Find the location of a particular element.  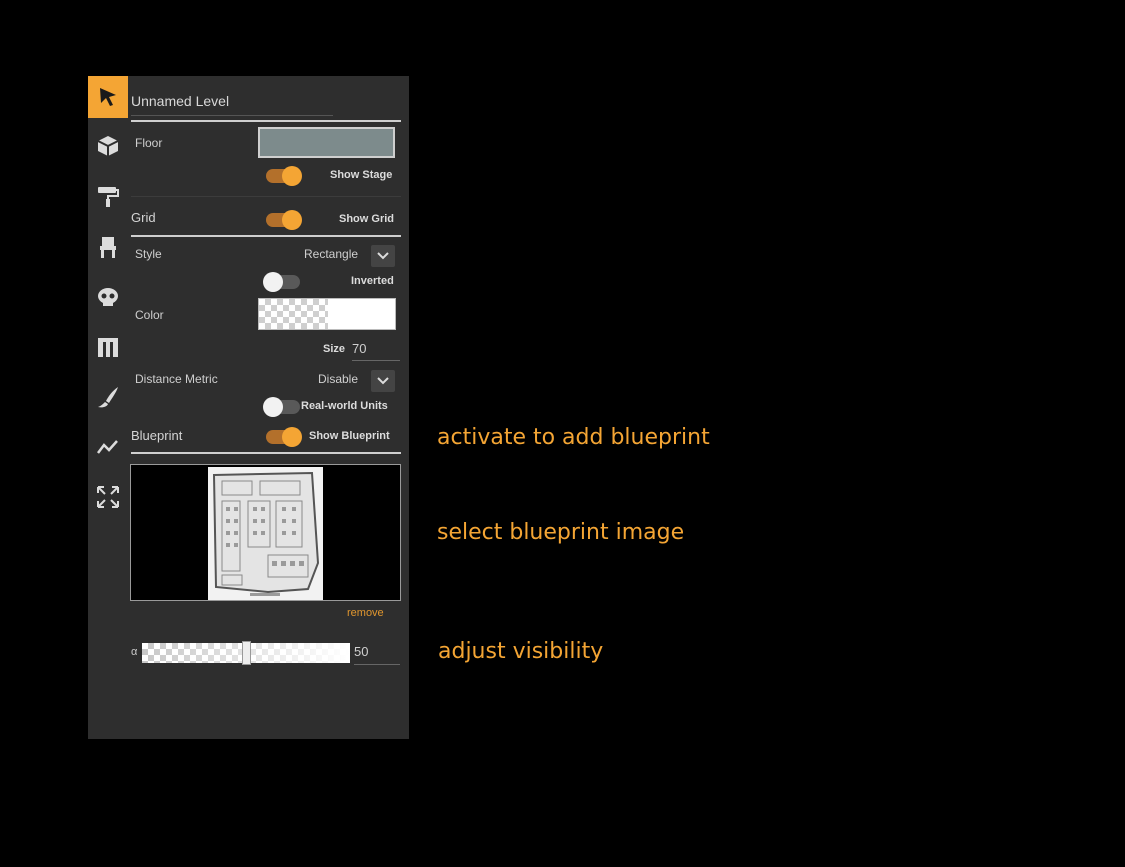

grid-style-value: Rectangle is located at coordinates (331, 254).